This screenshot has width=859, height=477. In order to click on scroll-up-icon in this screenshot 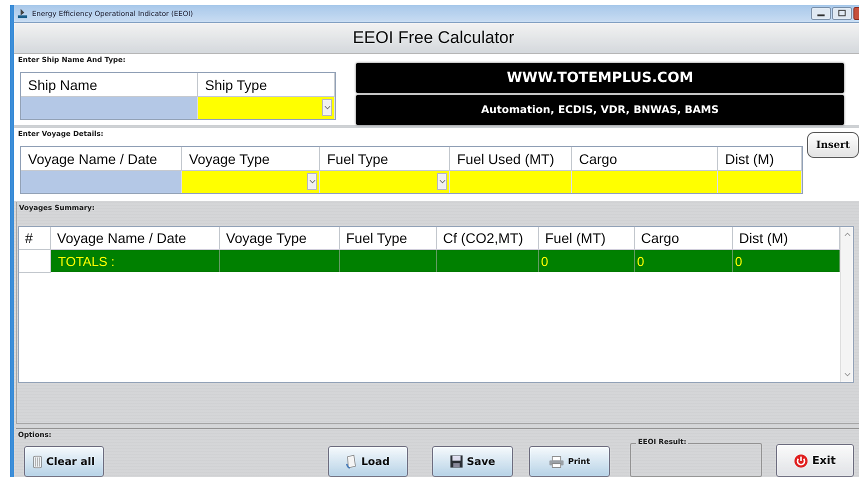, I will do `click(847, 234)`.